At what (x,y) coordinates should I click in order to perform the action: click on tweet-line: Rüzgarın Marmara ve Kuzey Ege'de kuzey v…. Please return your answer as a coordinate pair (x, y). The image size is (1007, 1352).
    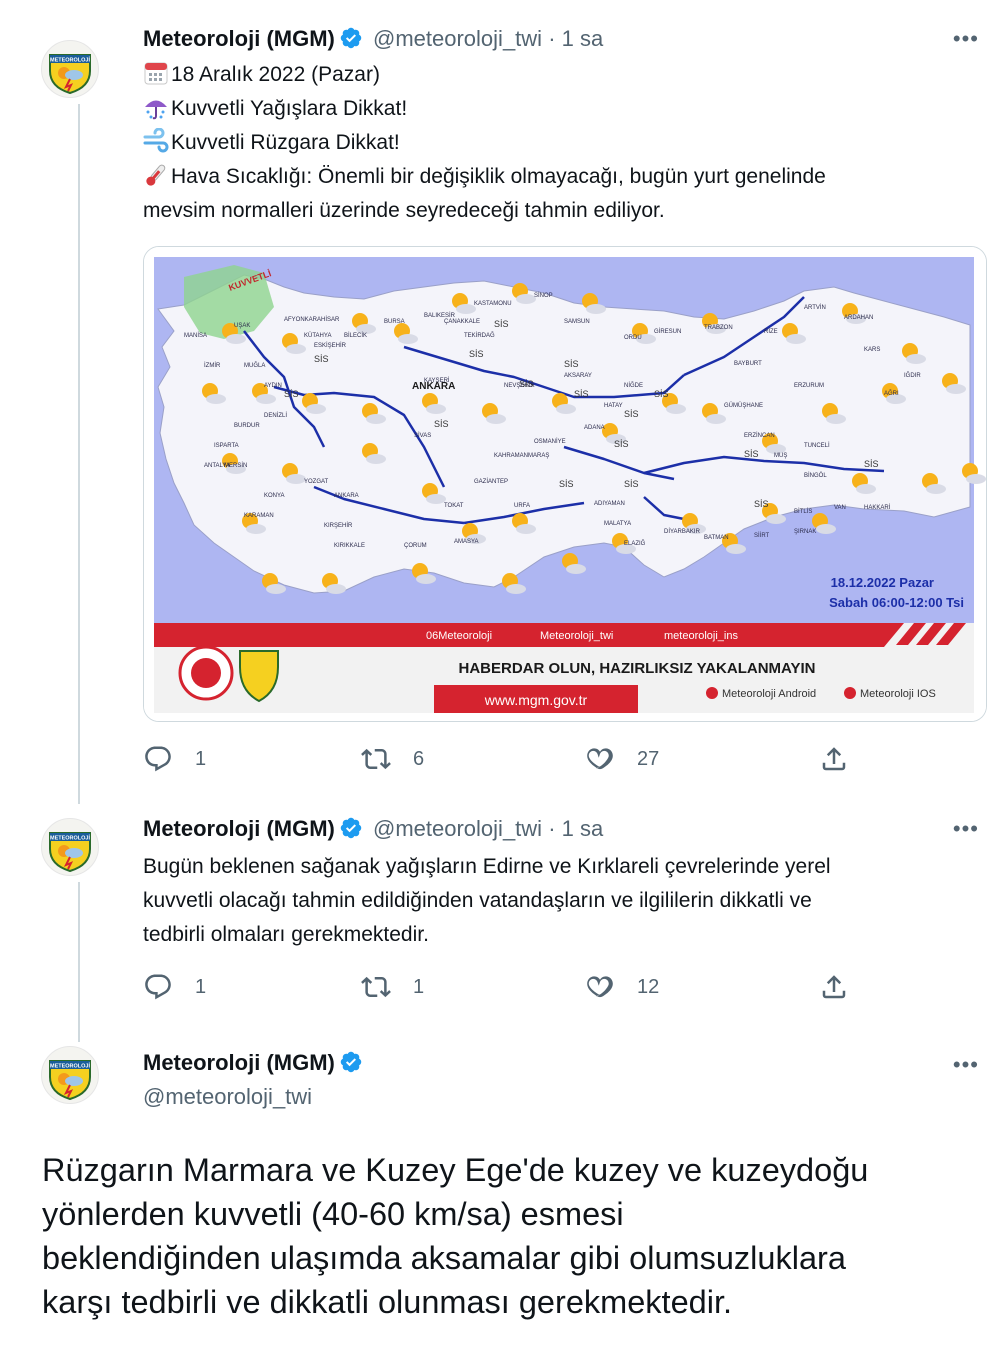
    Looking at the image, I should click on (455, 1170).